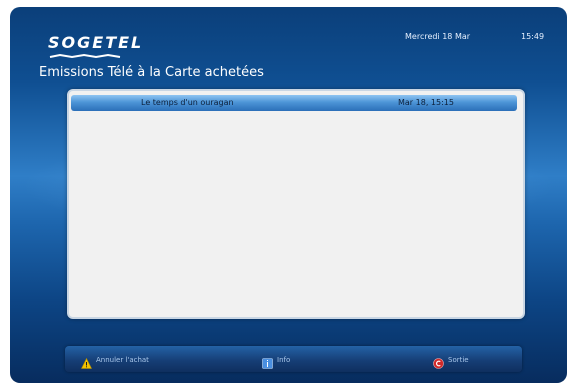 This screenshot has width=577, height=390. I want to click on warning-triangle-icon, so click(86, 361).